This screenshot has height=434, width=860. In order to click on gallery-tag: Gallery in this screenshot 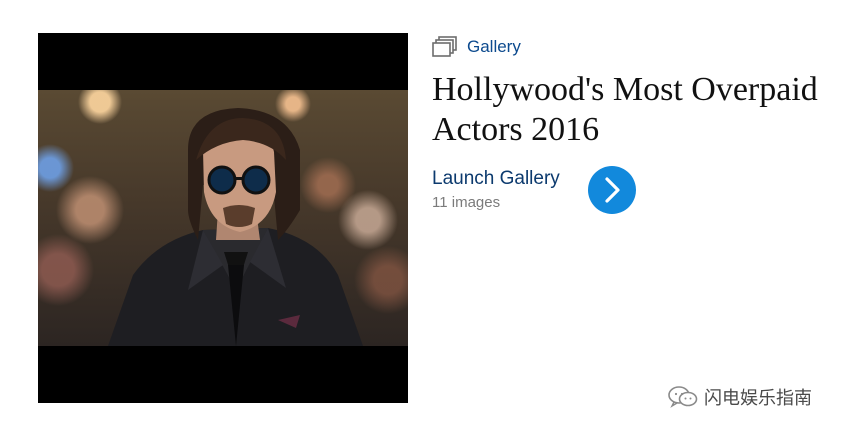, I will do `click(632, 47)`.